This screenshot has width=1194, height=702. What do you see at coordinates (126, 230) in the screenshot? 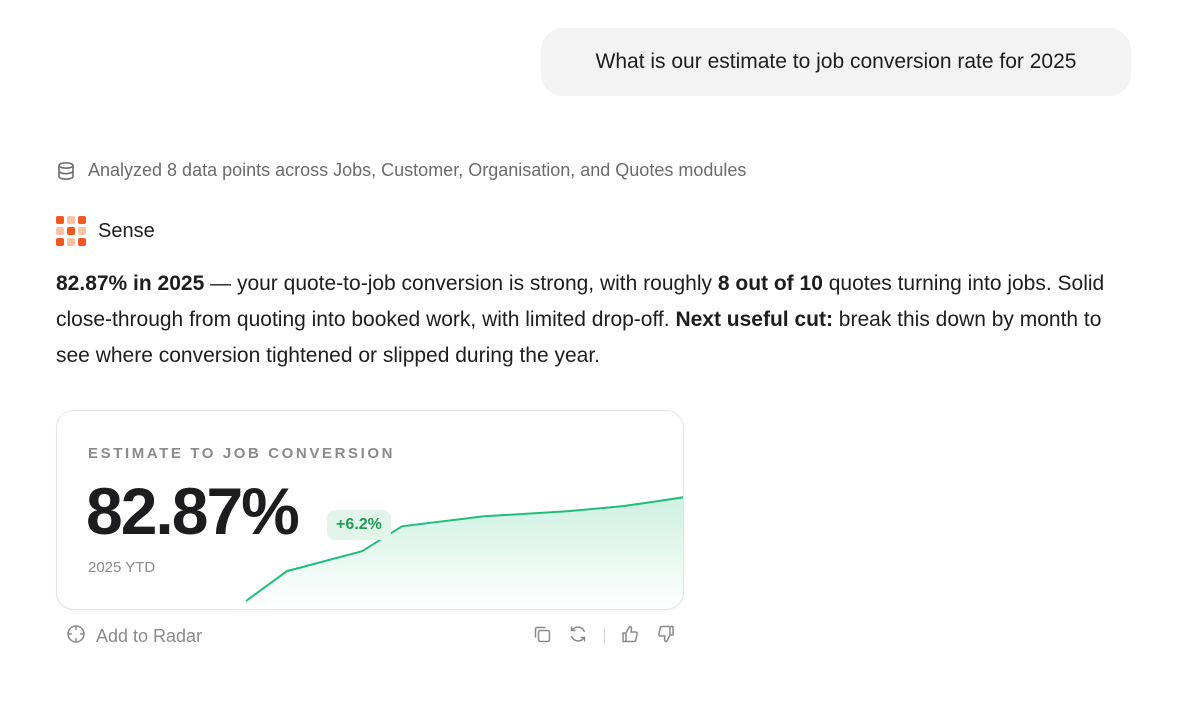
I see `assistant-name: Sense` at bounding box center [126, 230].